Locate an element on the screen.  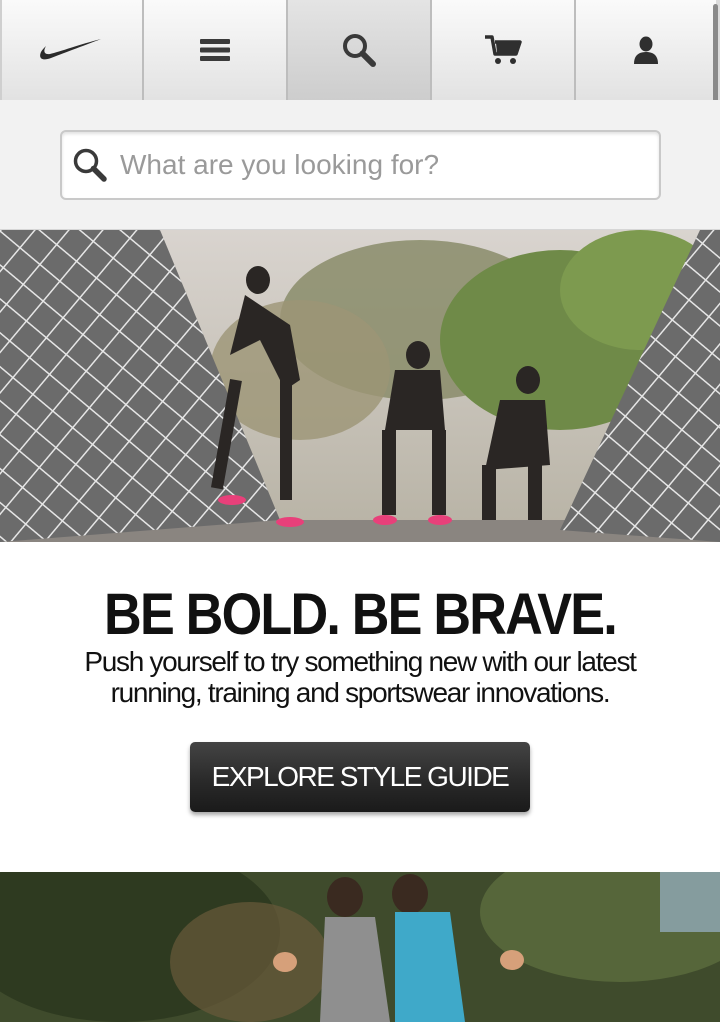
top-nav-bar is located at coordinates (360, 50).